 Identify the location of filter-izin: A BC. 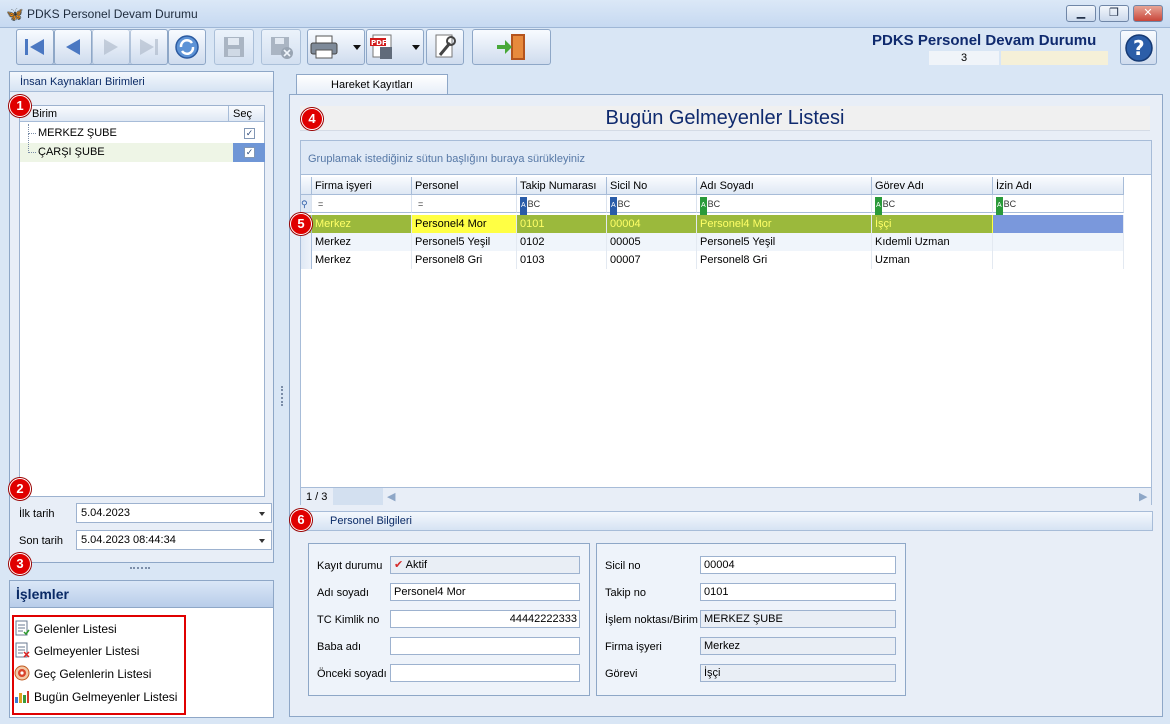
(1058, 205).